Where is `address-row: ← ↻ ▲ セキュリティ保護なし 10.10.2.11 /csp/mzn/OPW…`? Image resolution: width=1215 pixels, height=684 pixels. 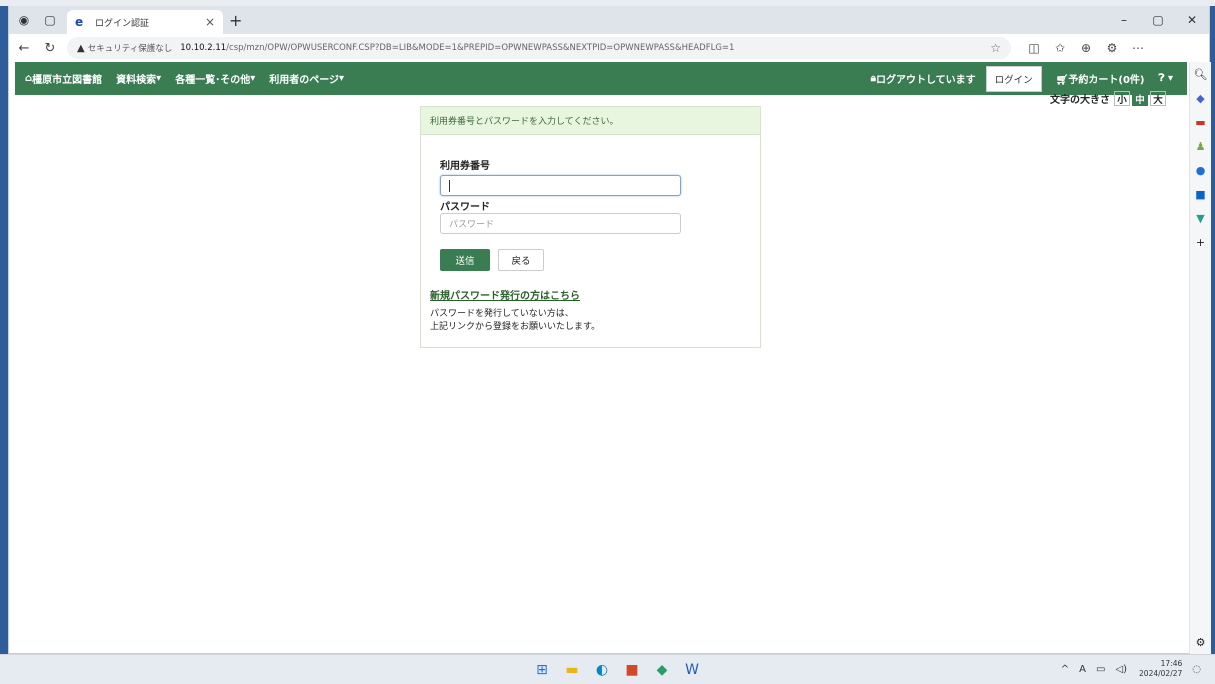
address-row: ← ↻ ▲ セキュリティ保護なし 10.10.2.11 /csp/mzn/OPW… is located at coordinates (609, 48).